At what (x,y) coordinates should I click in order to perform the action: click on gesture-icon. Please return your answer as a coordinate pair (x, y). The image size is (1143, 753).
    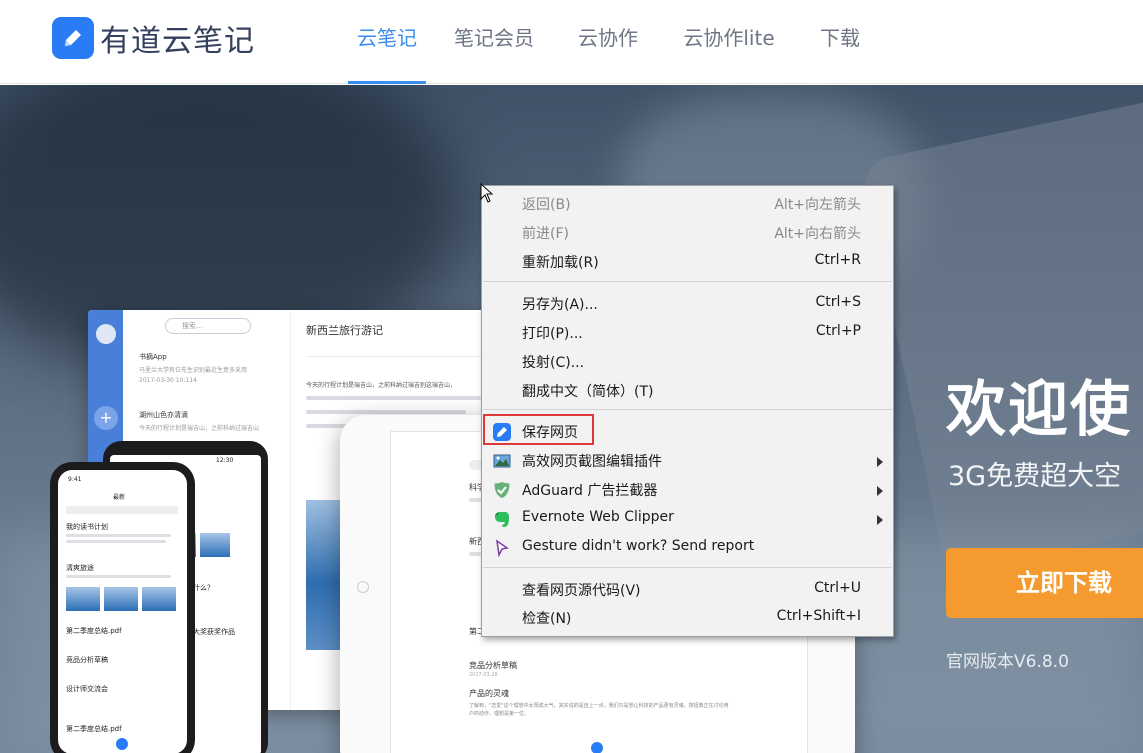
    Looking at the image, I should click on (502, 548).